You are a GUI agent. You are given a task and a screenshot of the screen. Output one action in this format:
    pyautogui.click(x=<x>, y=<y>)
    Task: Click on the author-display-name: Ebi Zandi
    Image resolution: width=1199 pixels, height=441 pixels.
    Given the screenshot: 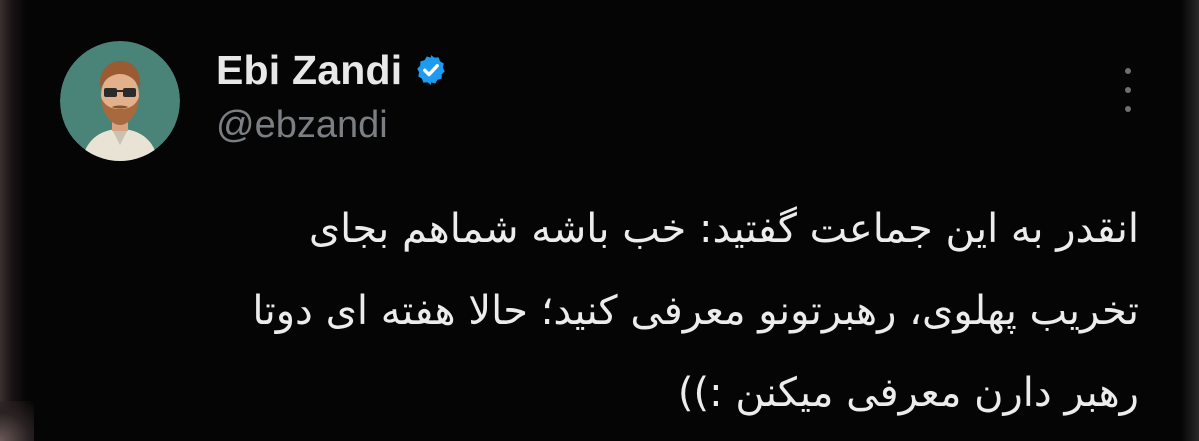 What is the action you would take?
    pyautogui.click(x=309, y=70)
    